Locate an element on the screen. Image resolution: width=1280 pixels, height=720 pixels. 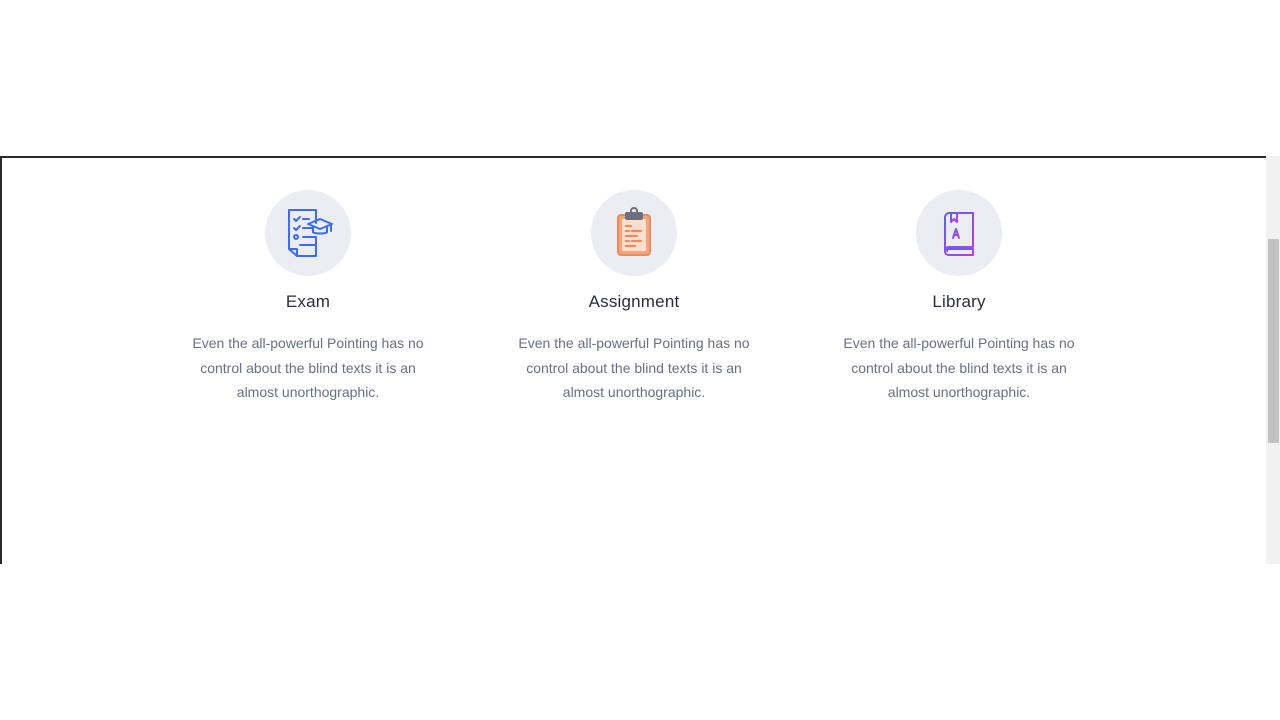
feature-title-exam: Exam is located at coordinates (308, 301).